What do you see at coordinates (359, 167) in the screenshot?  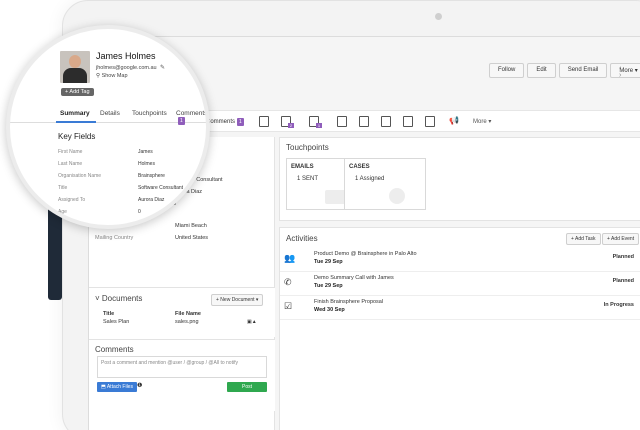 I see `cases-card-heading: CASES` at bounding box center [359, 167].